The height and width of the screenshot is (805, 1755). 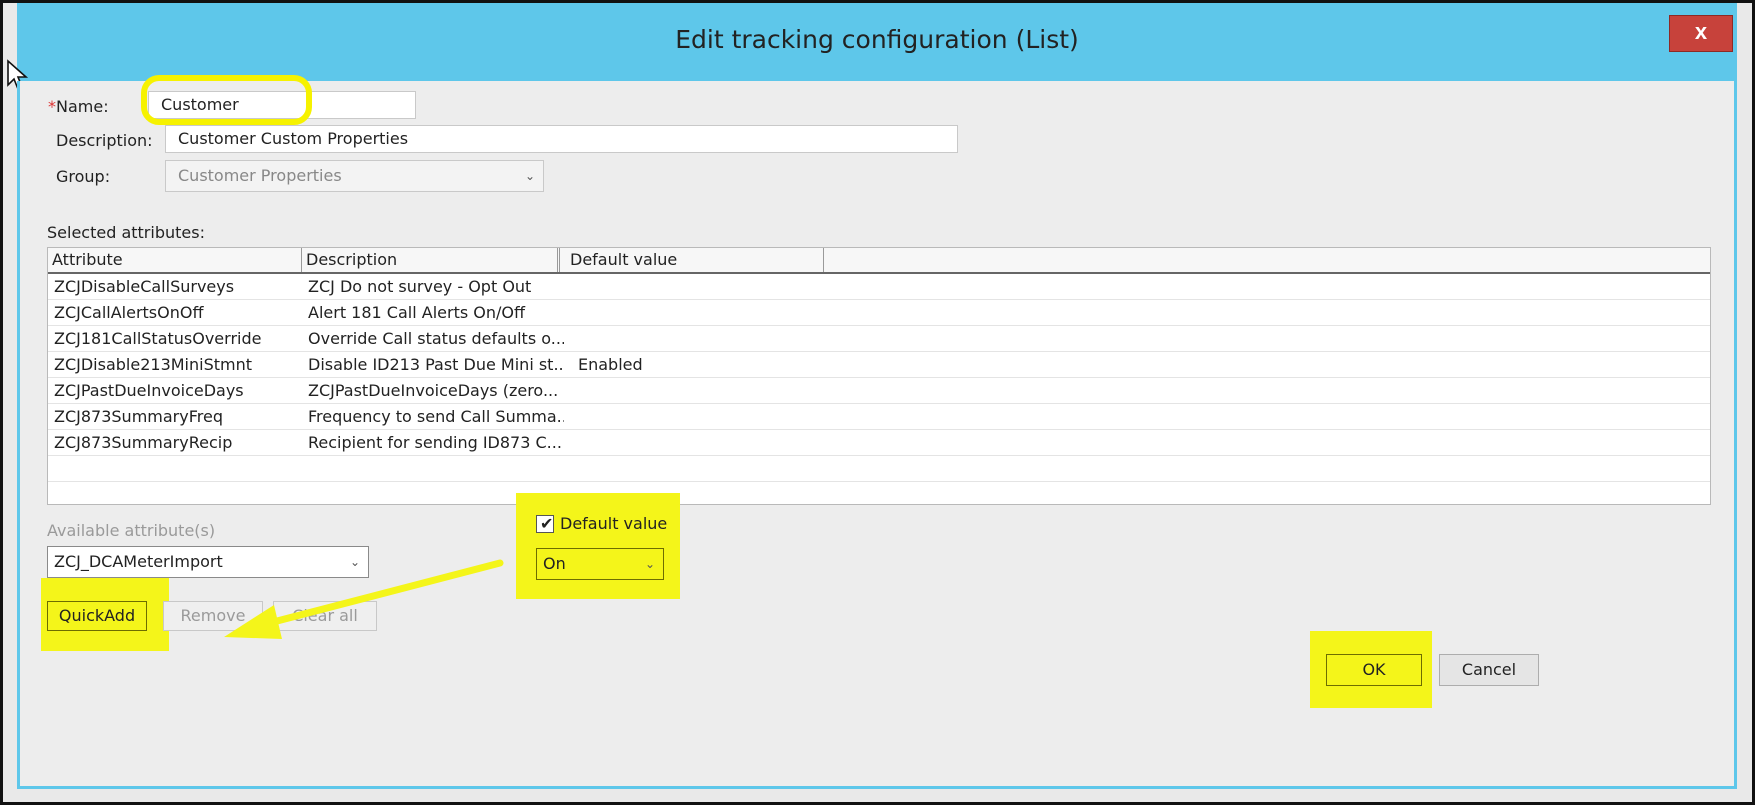 What do you see at coordinates (554, 563) in the screenshot?
I see `default-value-dropdown-value: On` at bounding box center [554, 563].